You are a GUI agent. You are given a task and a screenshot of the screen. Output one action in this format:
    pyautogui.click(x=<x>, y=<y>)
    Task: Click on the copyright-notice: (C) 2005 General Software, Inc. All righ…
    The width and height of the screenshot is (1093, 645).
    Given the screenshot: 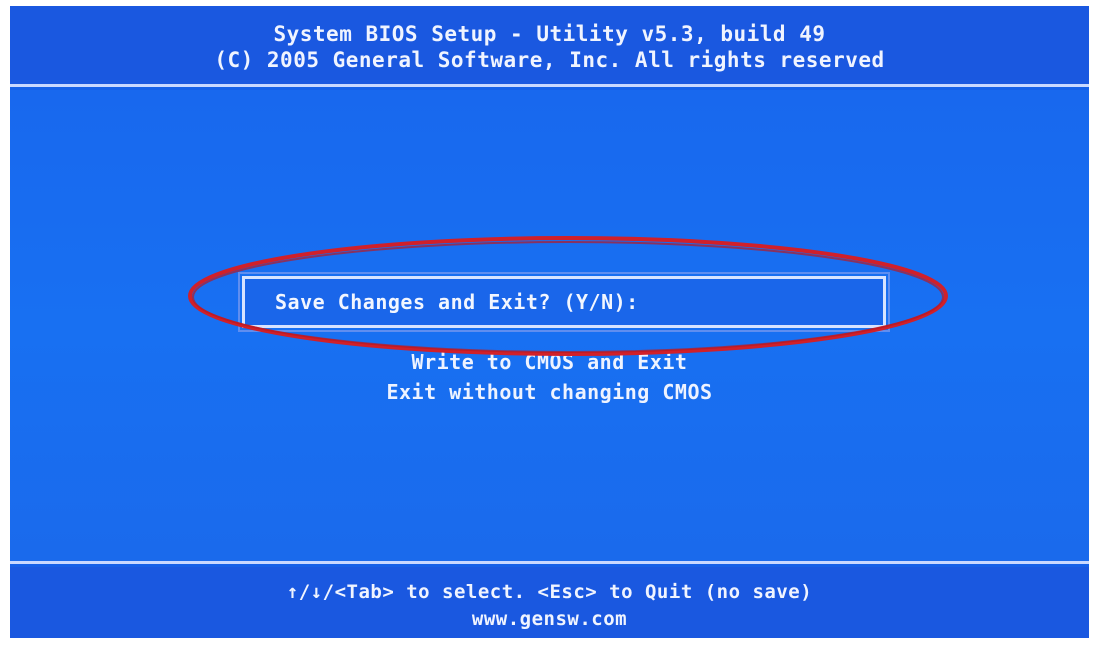 What is the action you would take?
    pyautogui.click(x=549, y=60)
    